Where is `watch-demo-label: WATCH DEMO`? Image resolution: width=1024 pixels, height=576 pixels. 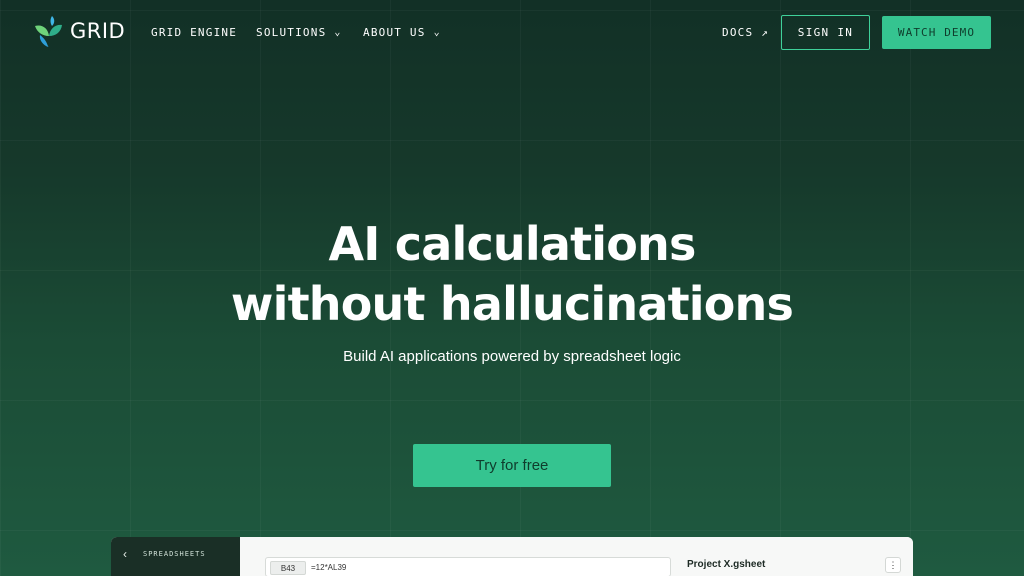
watch-demo-label: WATCH DEMO is located at coordinates (936, 32).